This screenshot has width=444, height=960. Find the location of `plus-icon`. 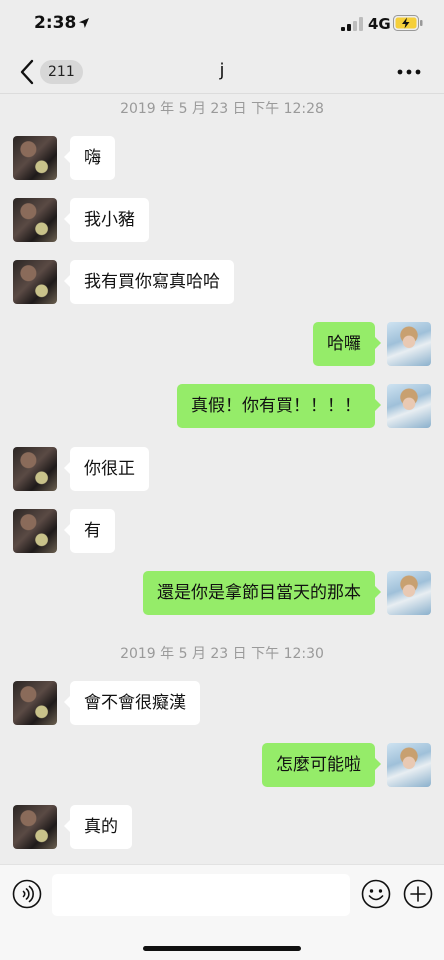

plus-icon is located at coordinates (418, 894).